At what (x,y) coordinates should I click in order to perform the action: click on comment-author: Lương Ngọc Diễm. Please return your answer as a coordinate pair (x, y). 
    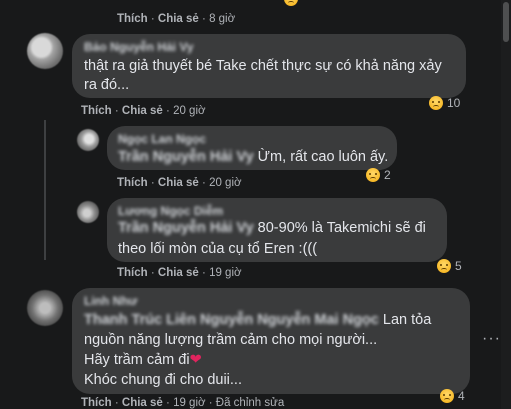
    Looking at the image, I should click on (170, 211).